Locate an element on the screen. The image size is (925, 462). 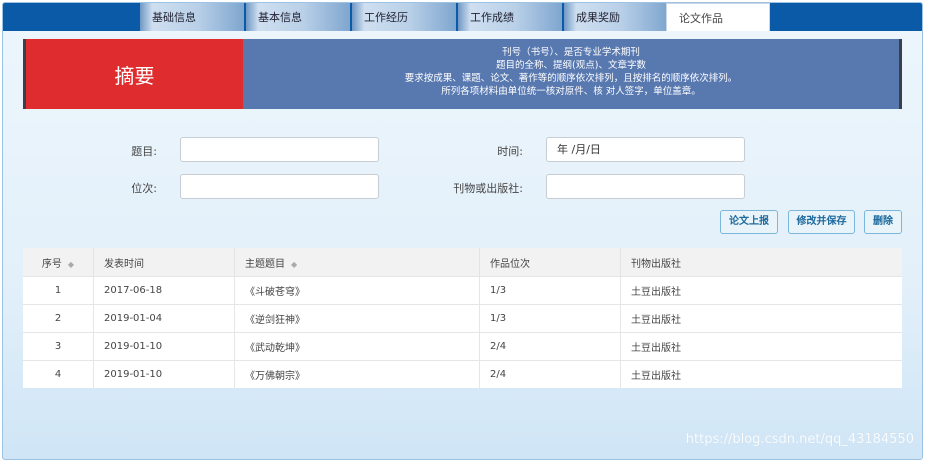
table-row: 1 2017-06-18 《斗破苍穹》 1/3 土豆出版社 is located at coordinates (462, 290).